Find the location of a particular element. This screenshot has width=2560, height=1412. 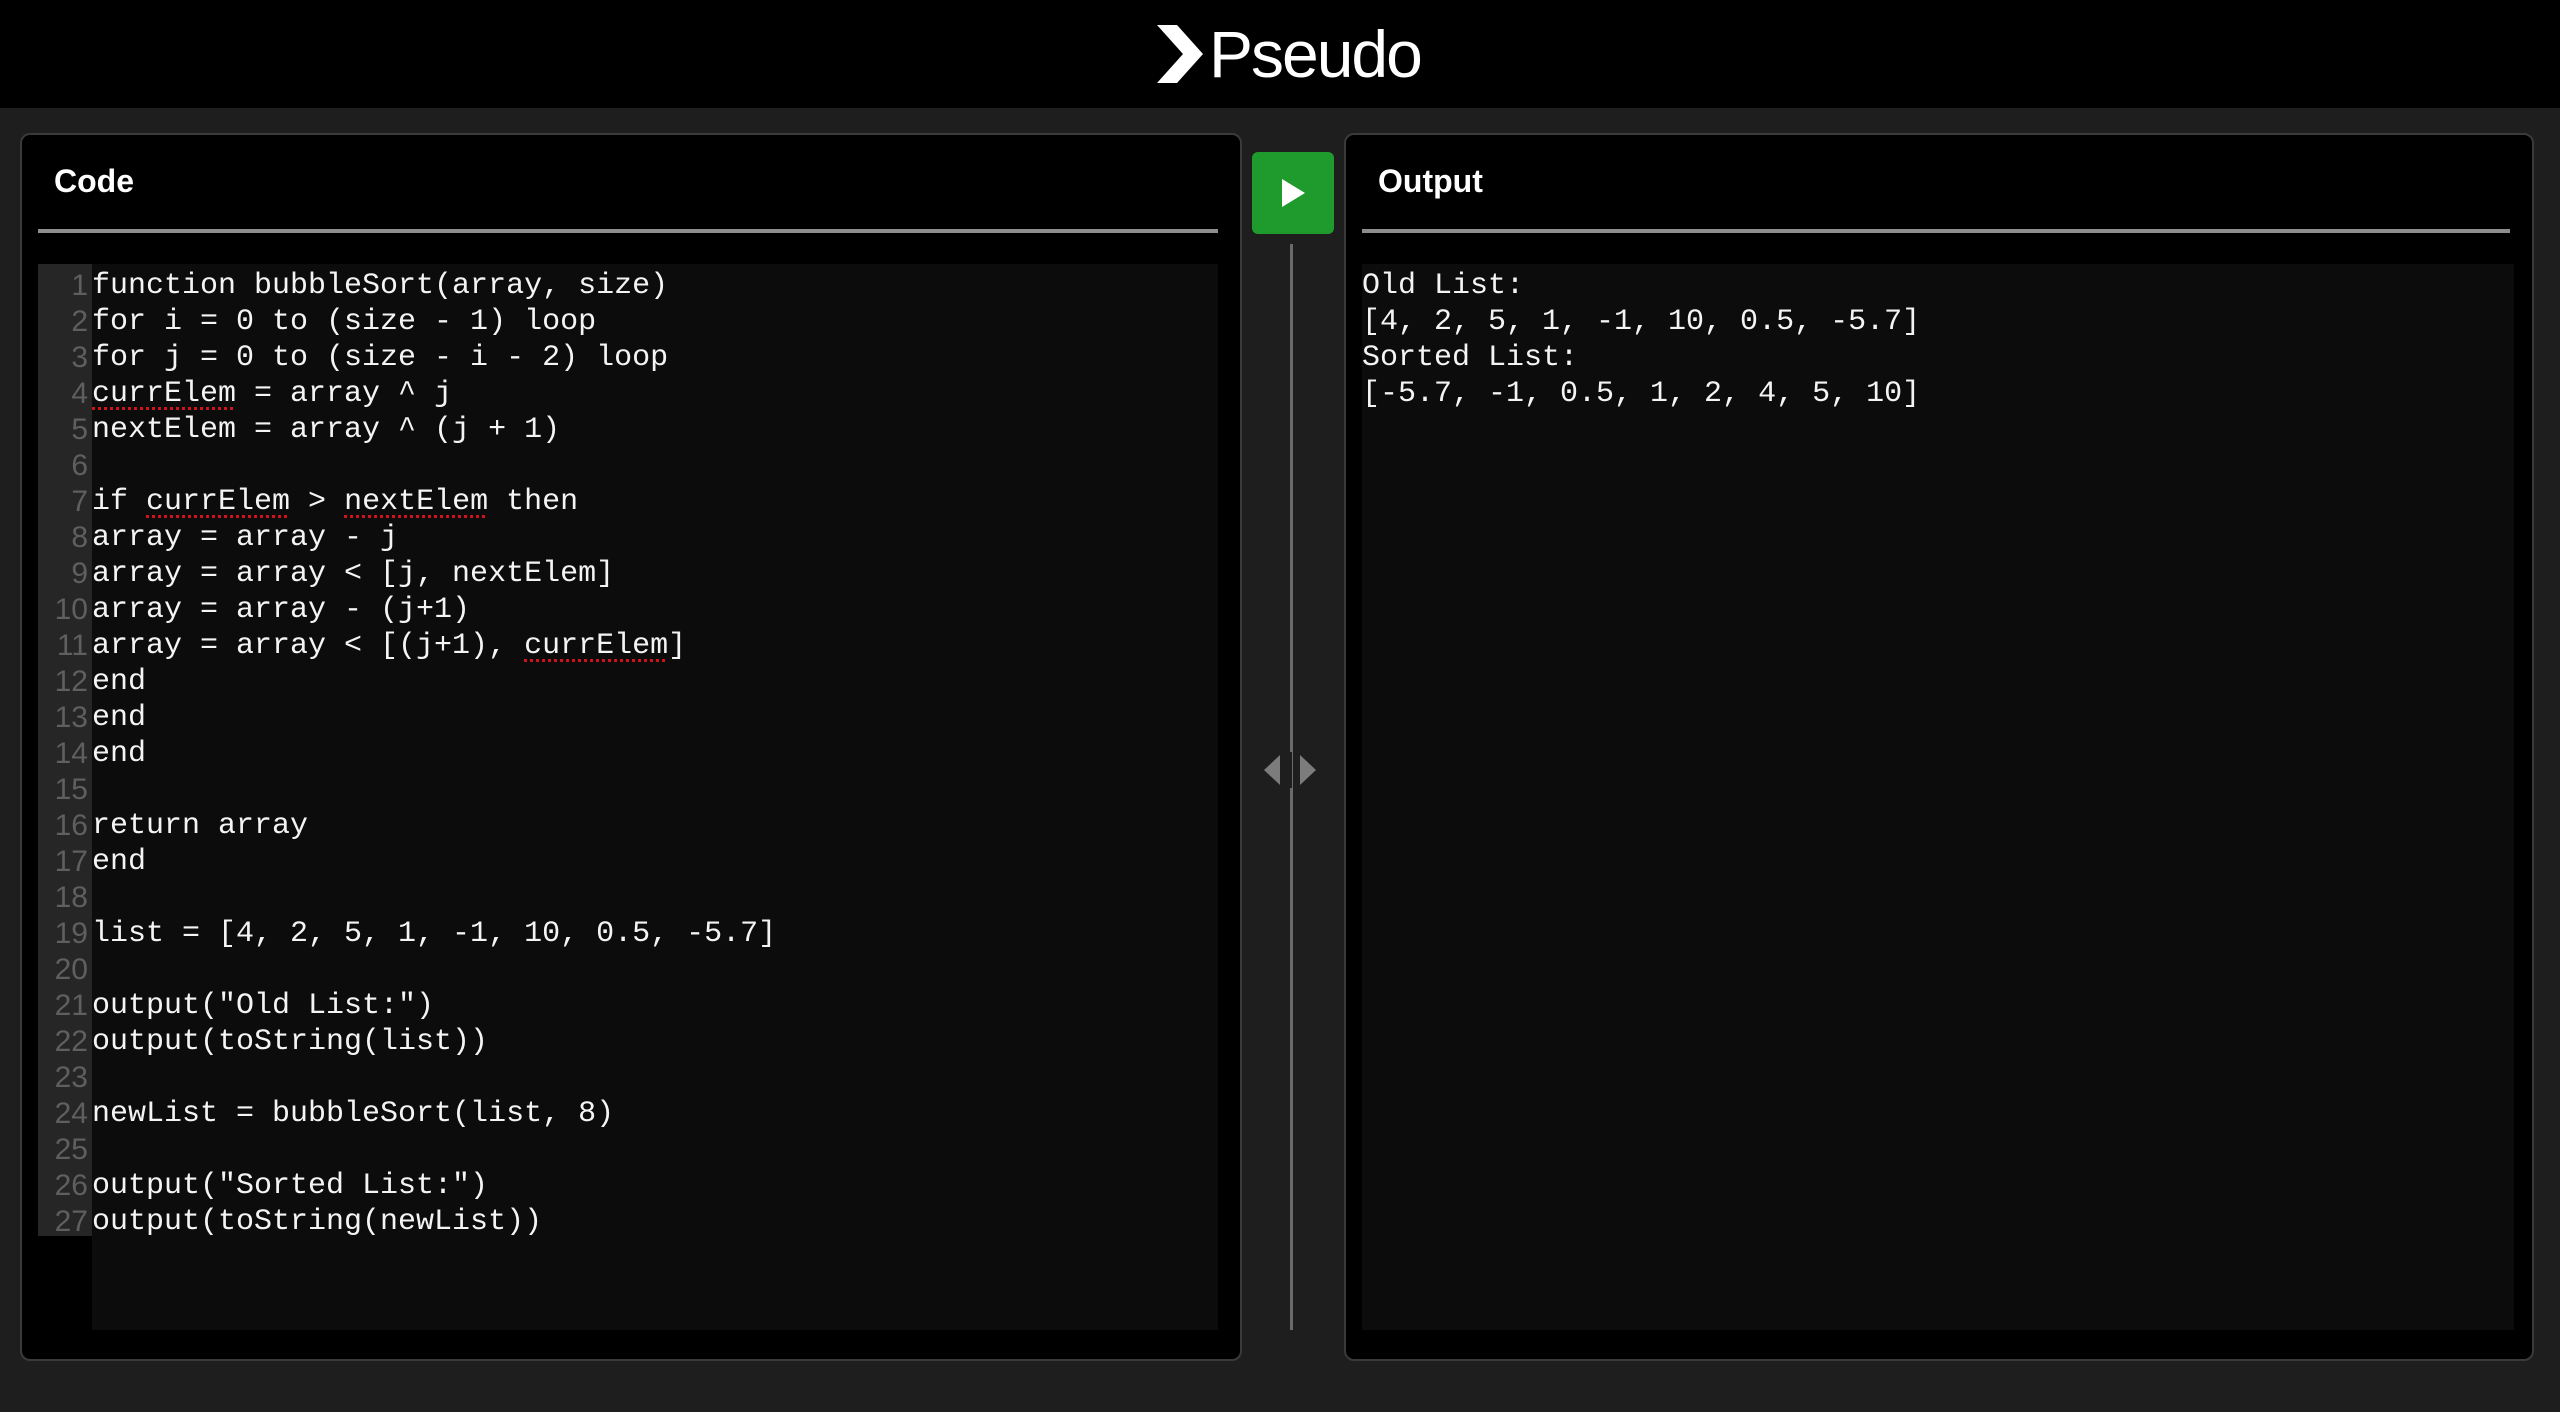

line-number: 8 is located at coordinates (79, 537).